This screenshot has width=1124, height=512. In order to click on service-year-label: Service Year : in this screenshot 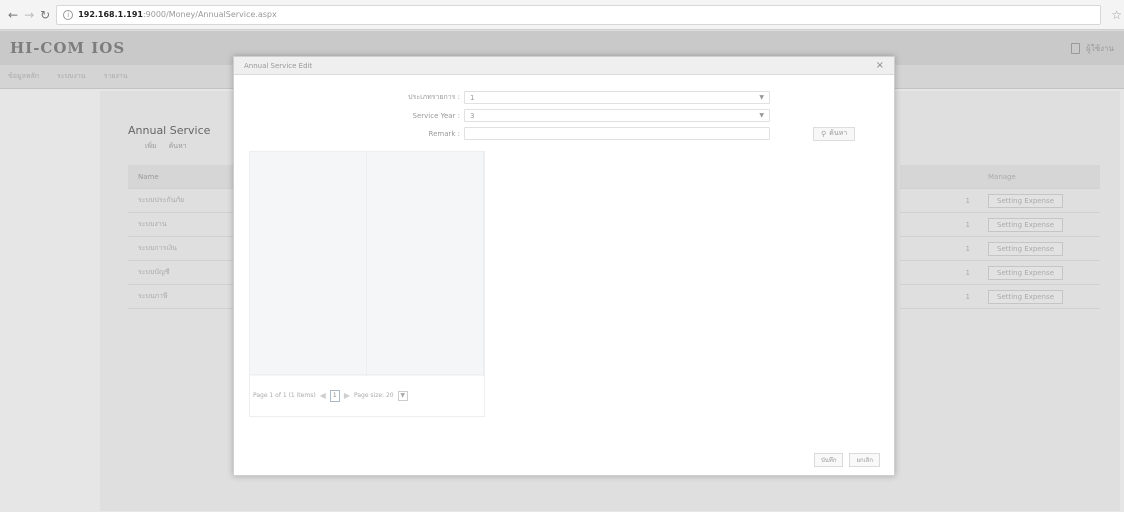, I will do `click(436, 115)`.